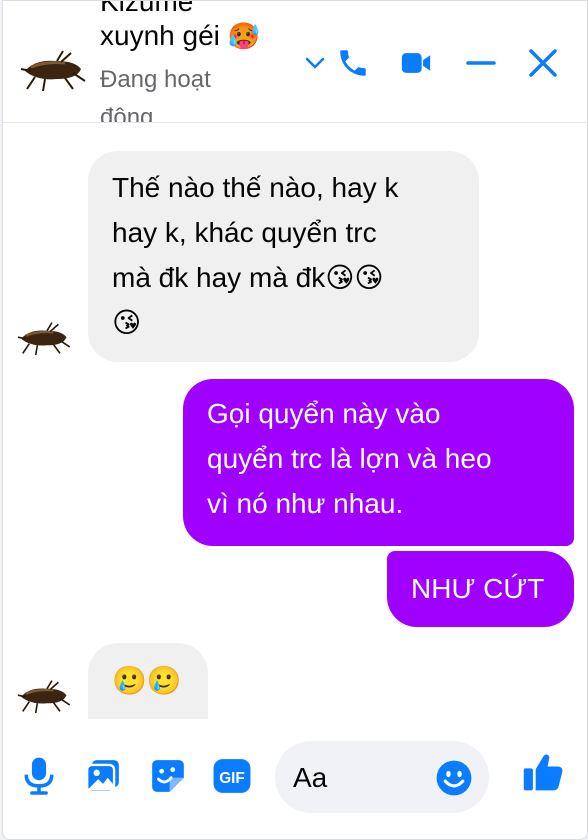 This screenshot has width=588, height=840. I want to click on like-button, so click(543, 772).